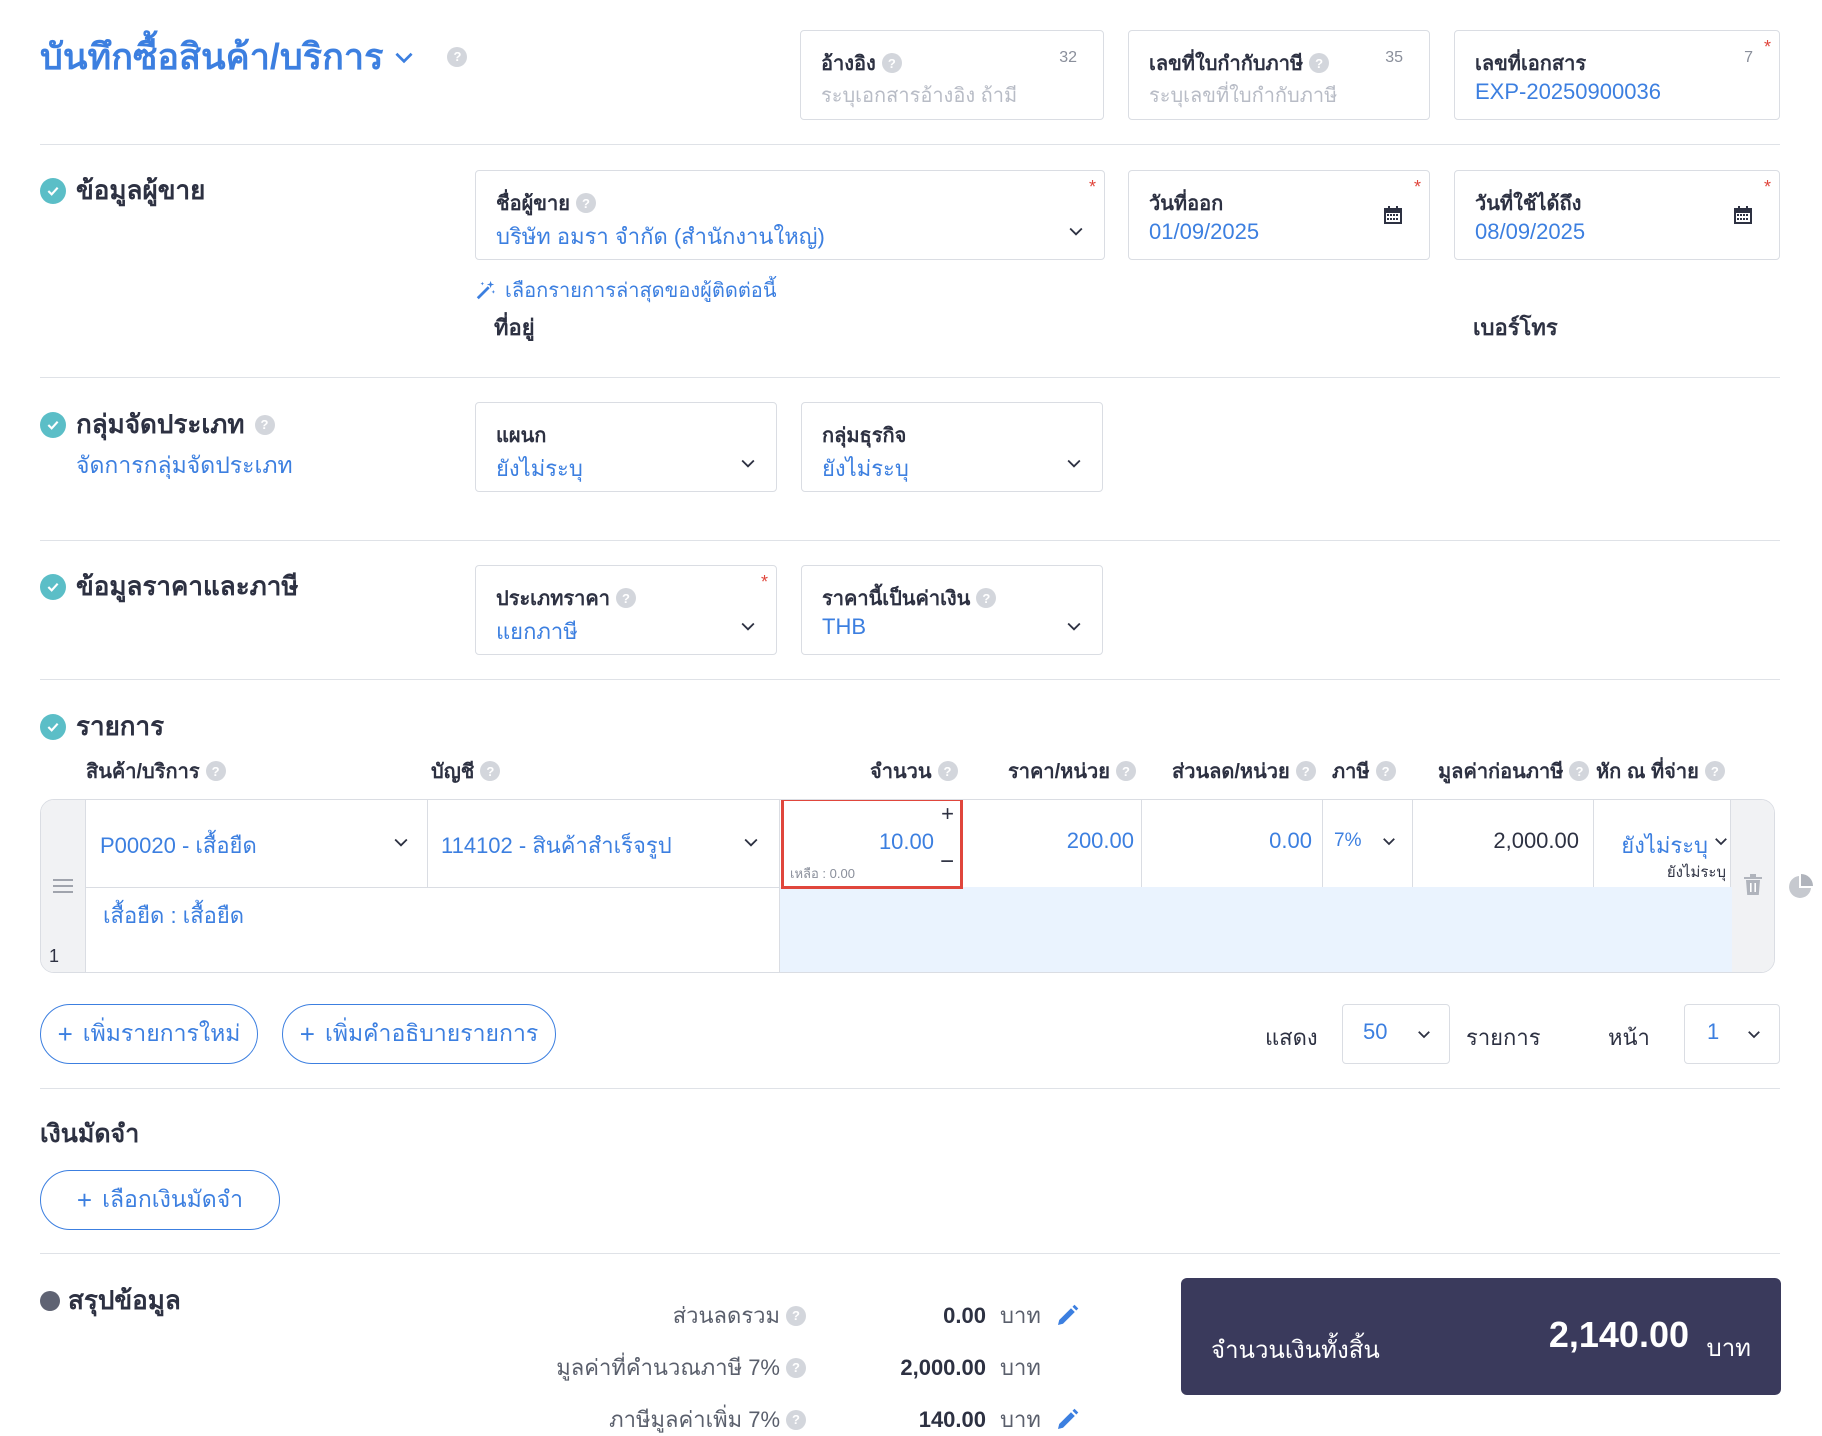 This screenshot has height=1436, width=1822. I want to click on total-discount-value: 0.00, so click(964, 1315).